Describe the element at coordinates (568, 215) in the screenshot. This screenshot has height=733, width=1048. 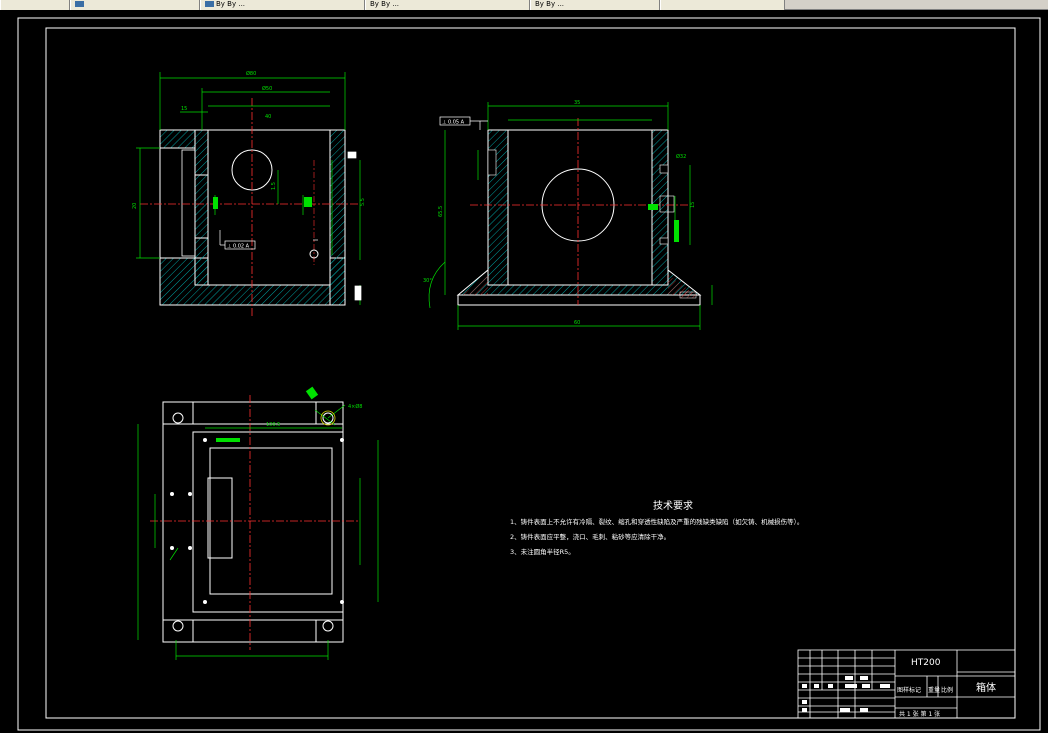
I see `front-view: 35 65.5 60 Ø32 15 30° ⊥ 0.05 A` at that location.